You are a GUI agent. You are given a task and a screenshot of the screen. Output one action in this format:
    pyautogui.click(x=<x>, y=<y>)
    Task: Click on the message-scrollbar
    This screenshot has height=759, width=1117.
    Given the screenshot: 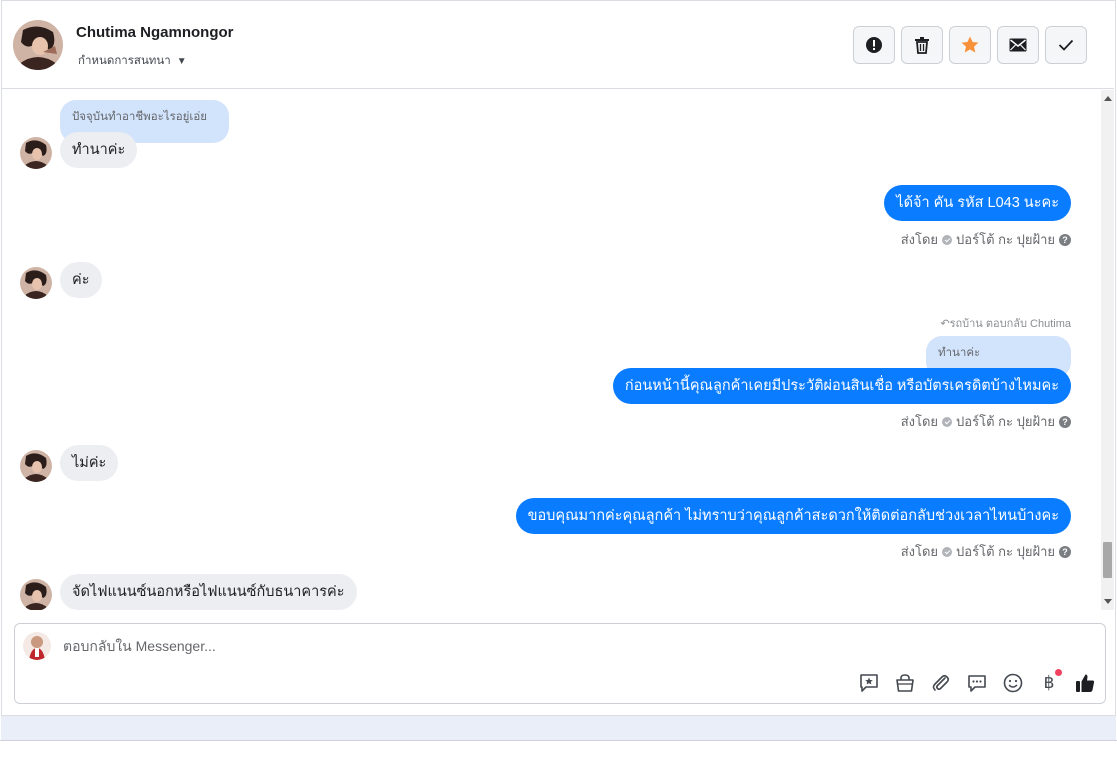 What is the action you would take?
    pyautogui.click(x=1107, y=350)
    